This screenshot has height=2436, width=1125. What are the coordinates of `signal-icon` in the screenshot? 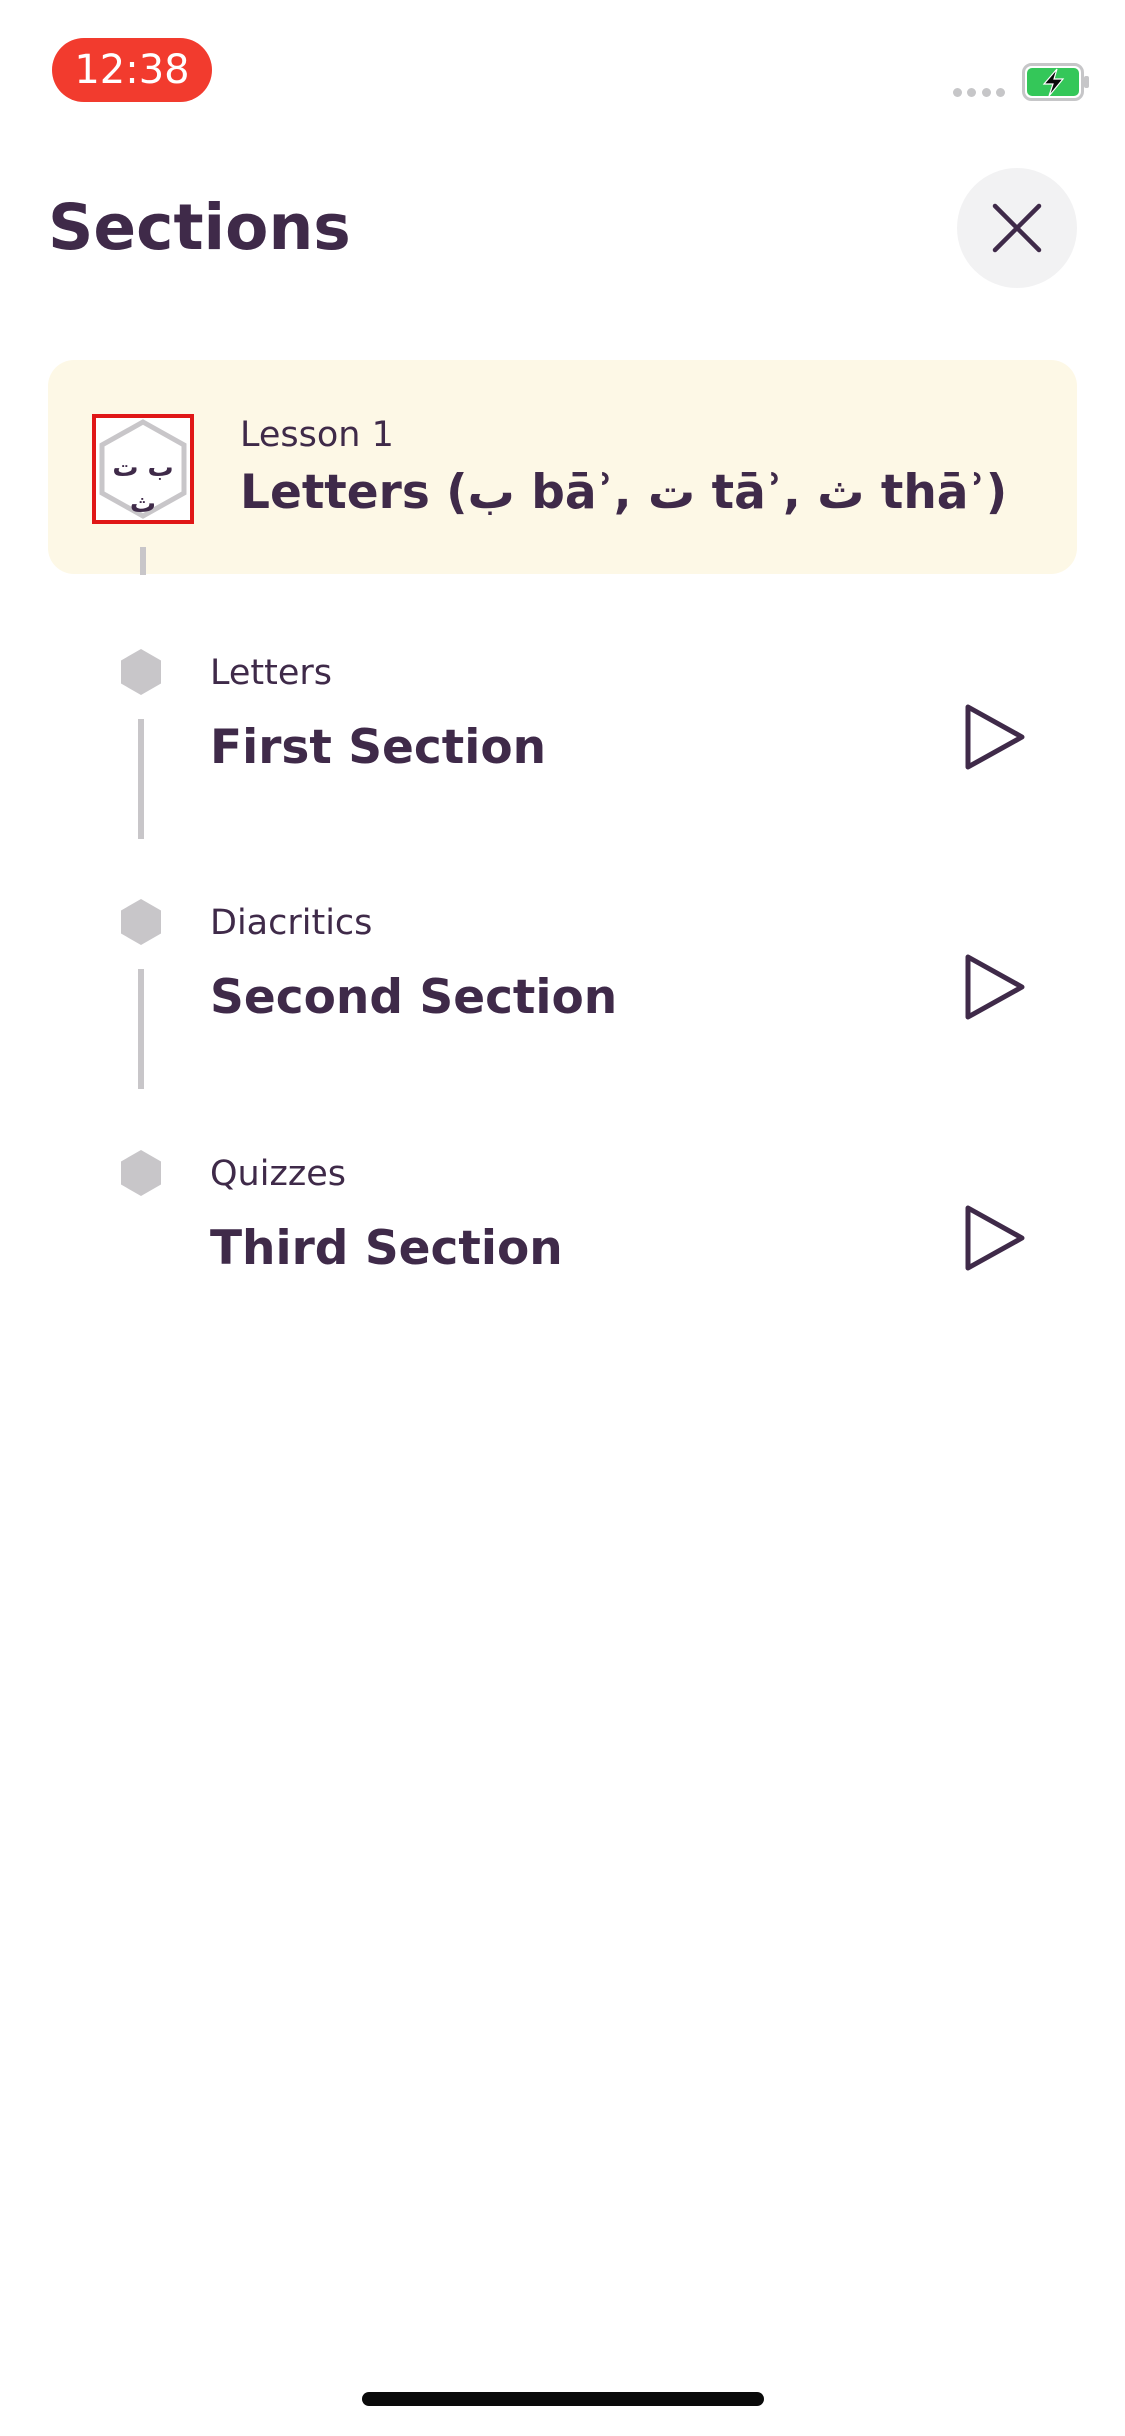 It's located at (979, 93).